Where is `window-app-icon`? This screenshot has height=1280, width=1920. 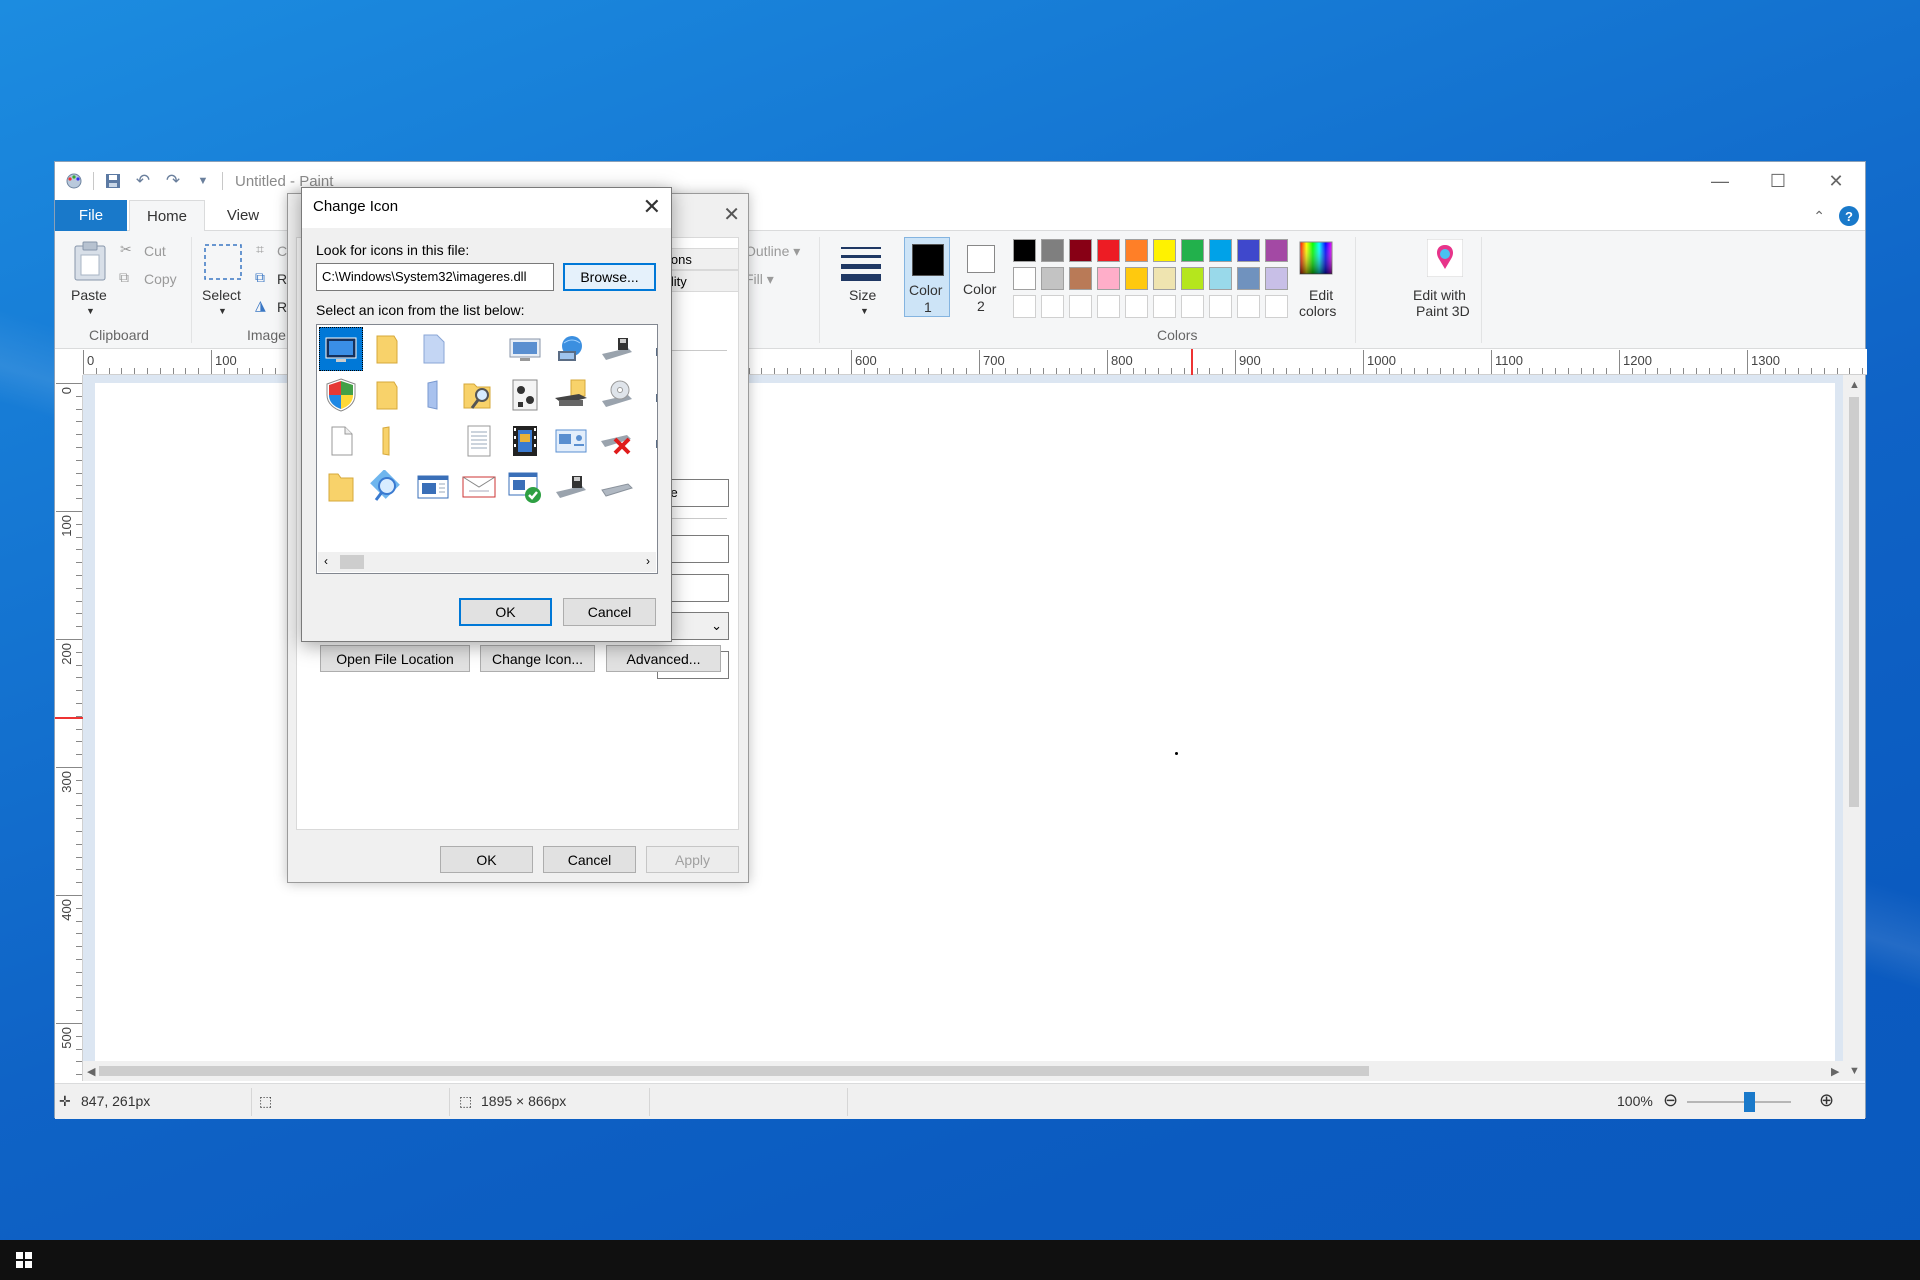 window-app-icon is located at coordinates (433, 487).